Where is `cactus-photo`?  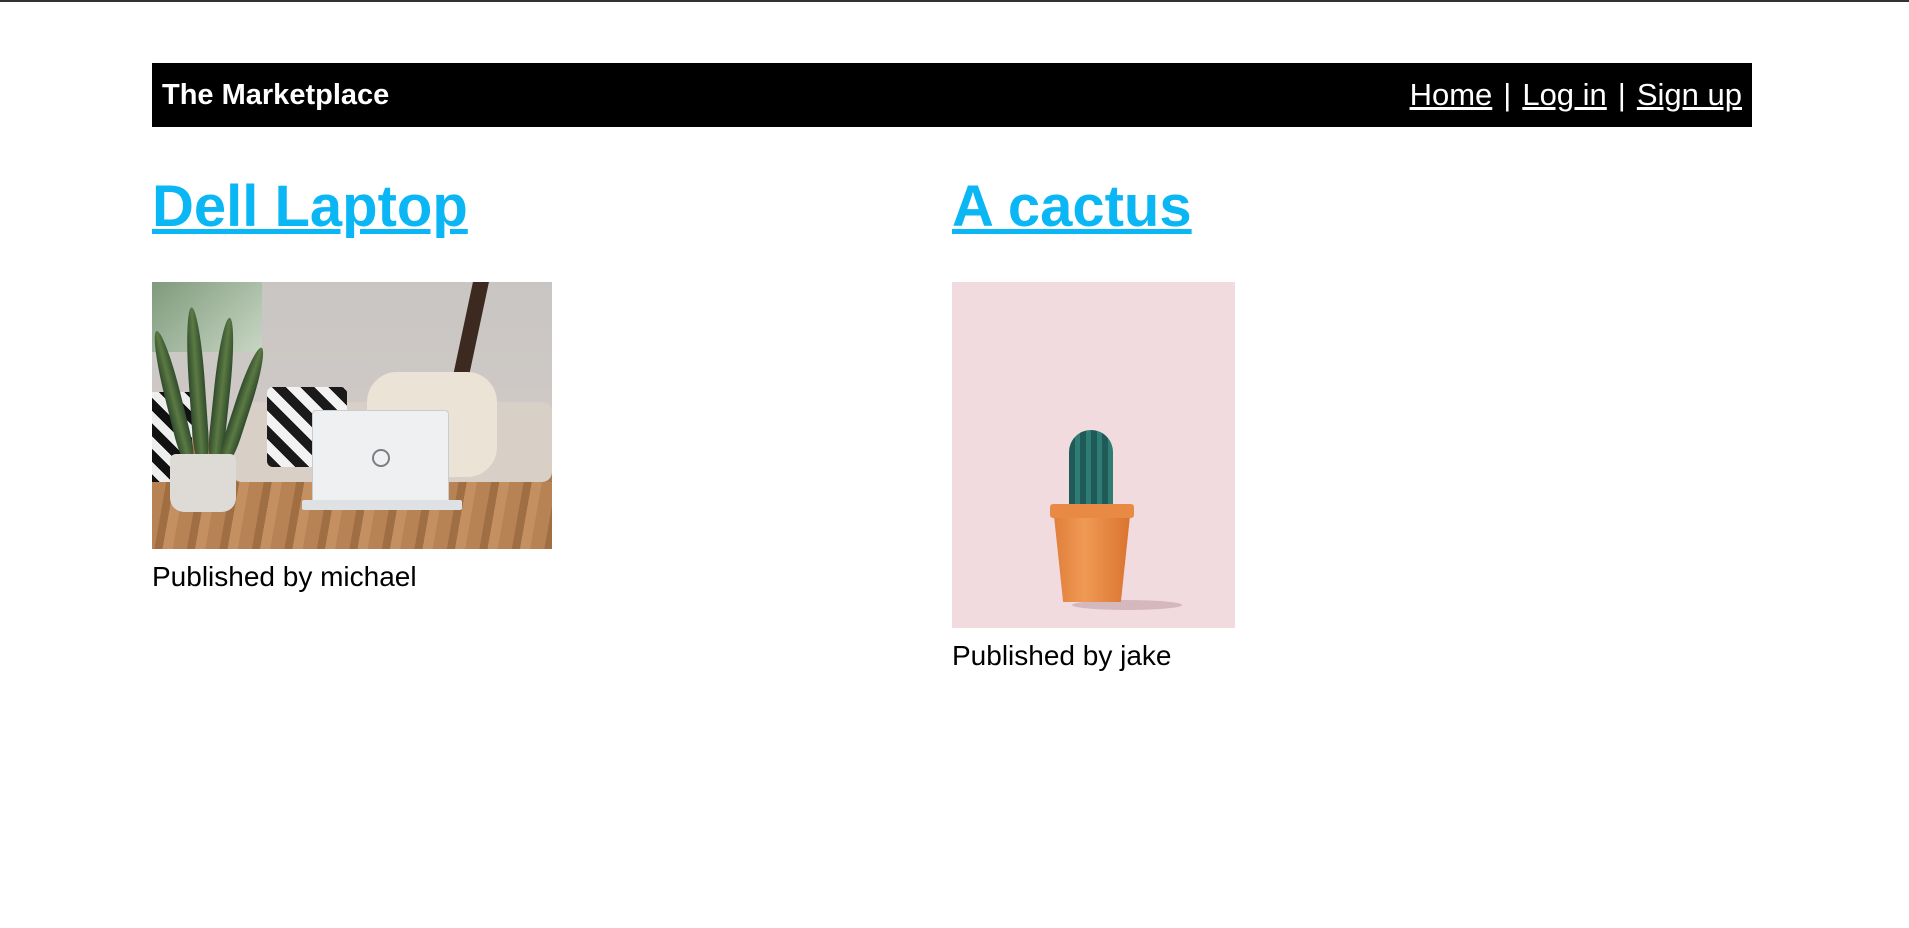 cactus-photo is located at coordinates (1093, 455).